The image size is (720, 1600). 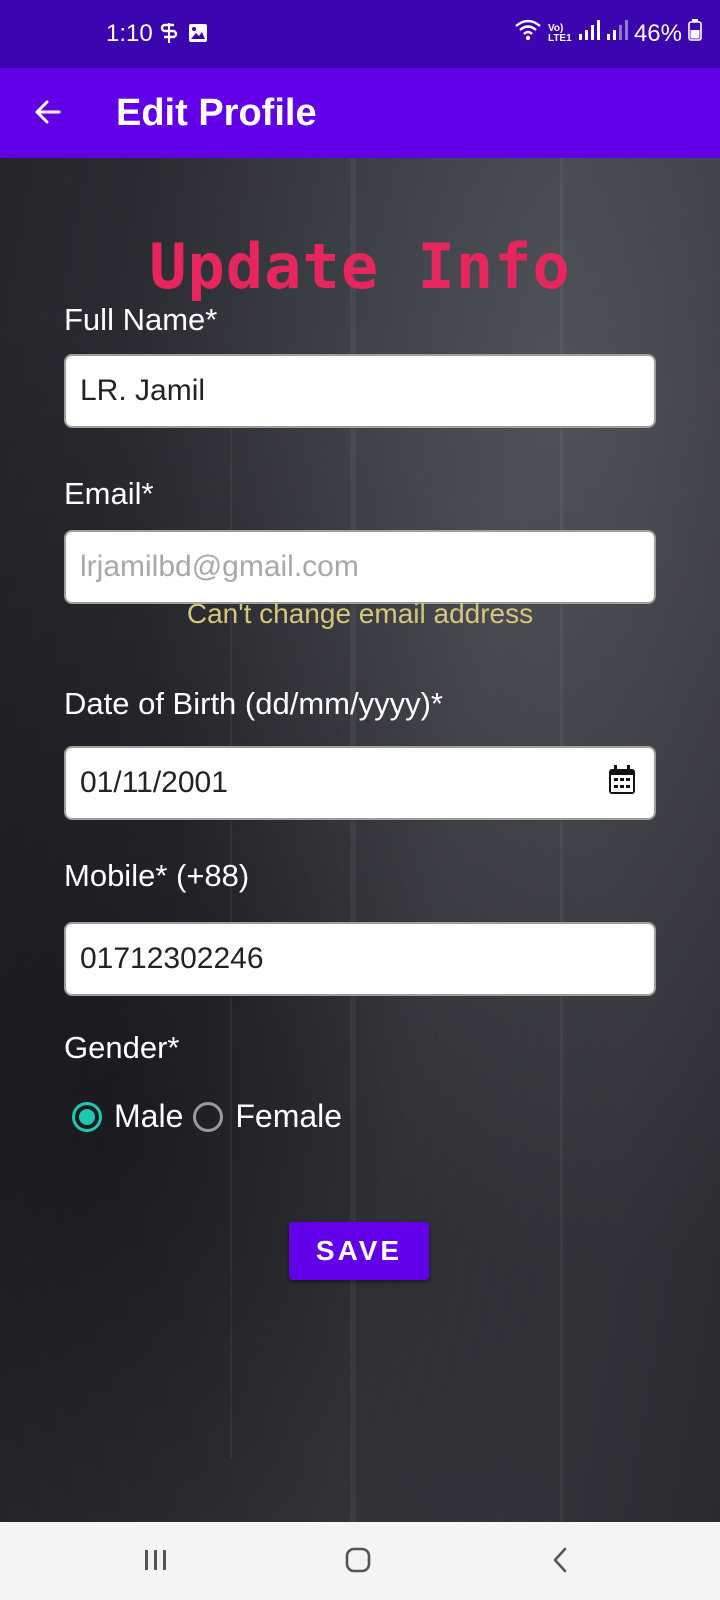 I want to click on recent-apps-icon, so click(x=156, y=1562).